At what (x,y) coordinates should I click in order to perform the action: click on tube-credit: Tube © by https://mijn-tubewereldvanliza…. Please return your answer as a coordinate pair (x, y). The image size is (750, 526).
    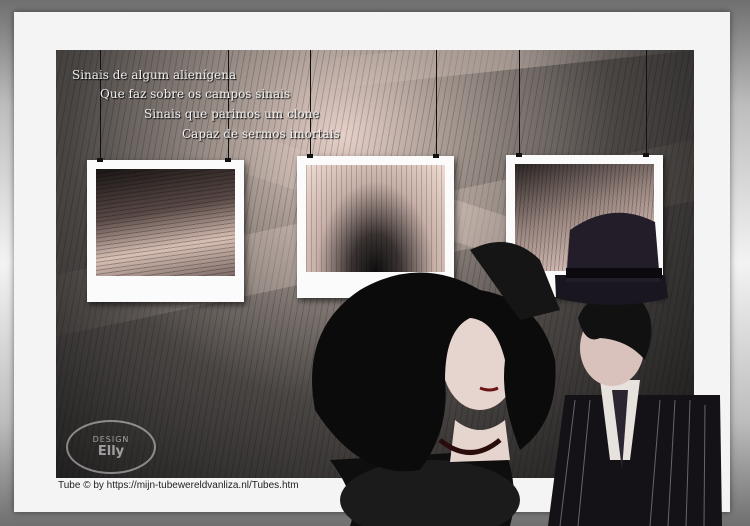
    Looking at the image, I should click on (178, 485).